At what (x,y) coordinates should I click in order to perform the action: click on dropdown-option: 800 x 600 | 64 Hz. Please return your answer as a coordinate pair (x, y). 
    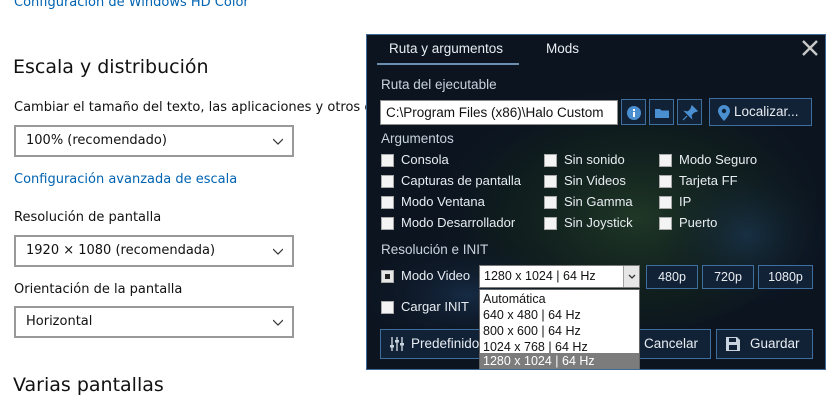
    Looking at the image, I should click on (559, 331).